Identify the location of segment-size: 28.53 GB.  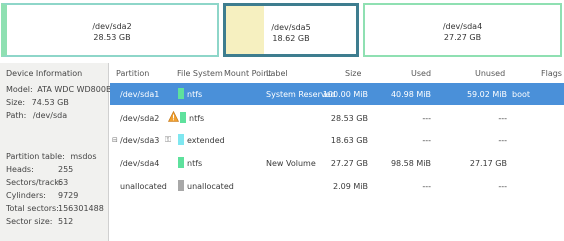
(112, 37).